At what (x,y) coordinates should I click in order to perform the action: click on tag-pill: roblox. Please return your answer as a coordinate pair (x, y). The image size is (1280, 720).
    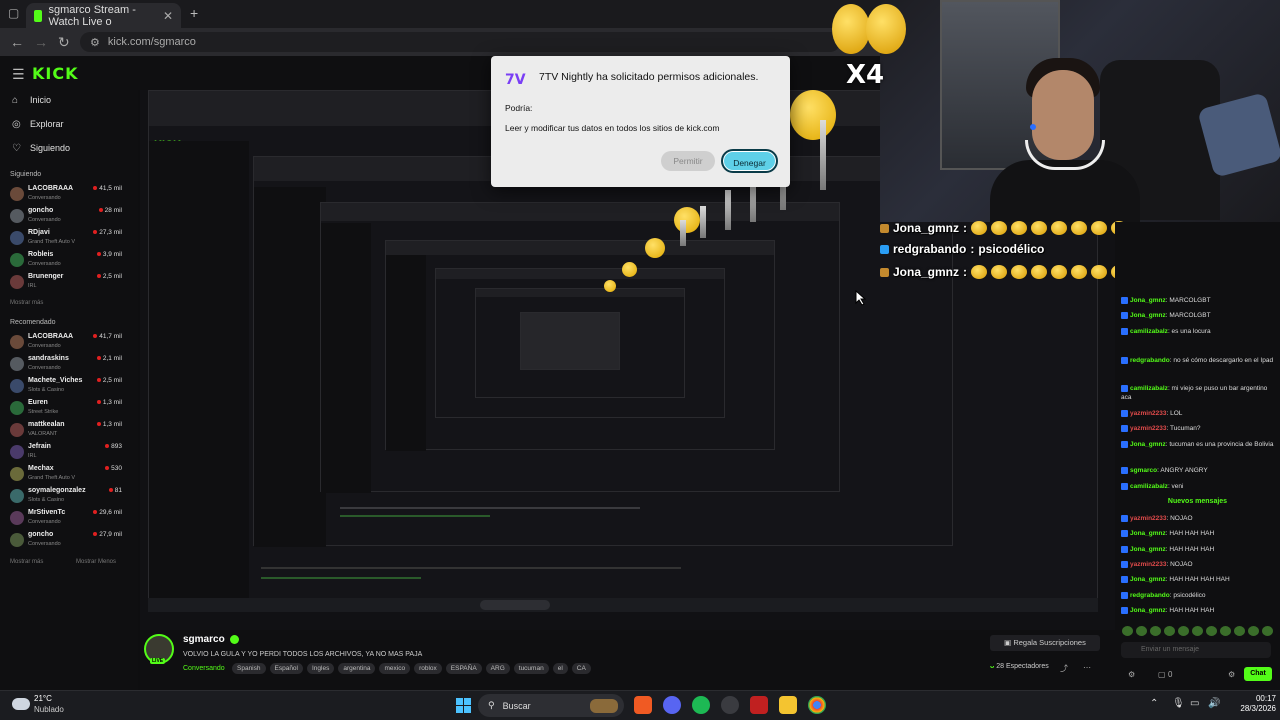
    Looking at the image, I should click on (428, 668).